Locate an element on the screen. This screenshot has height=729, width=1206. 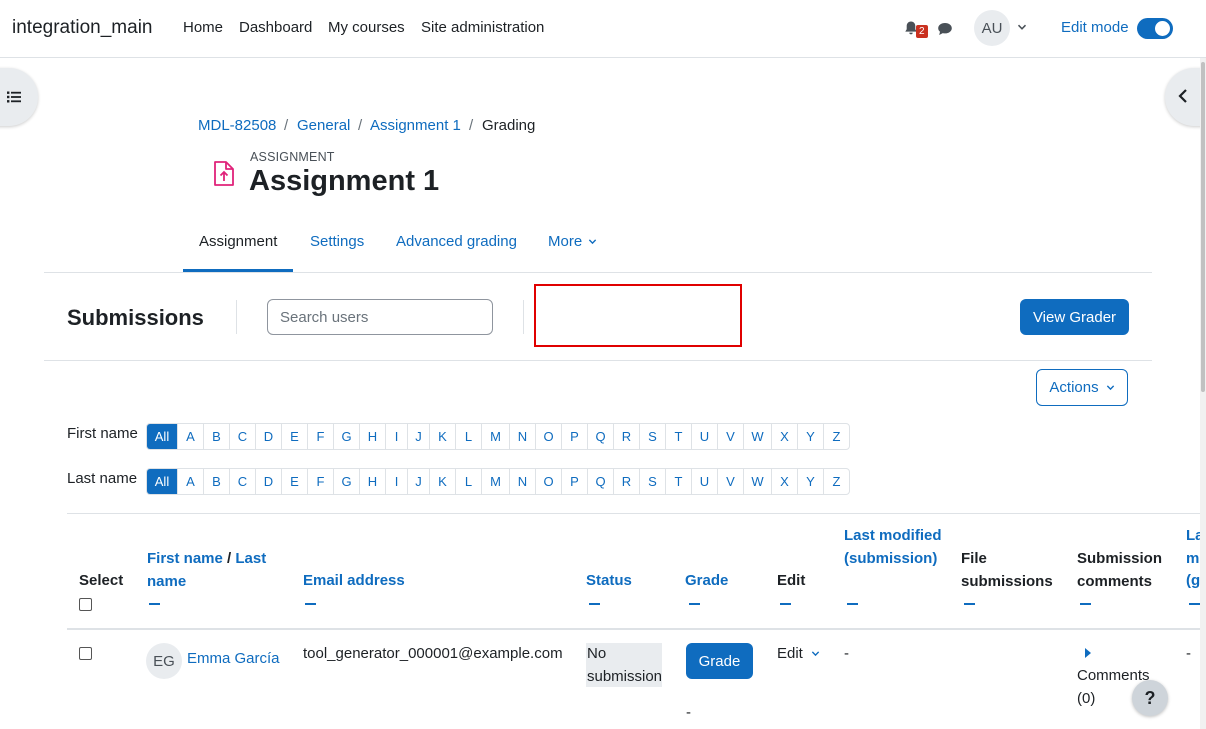
first-name-initial-w: W is located at coordinates (757, 436).